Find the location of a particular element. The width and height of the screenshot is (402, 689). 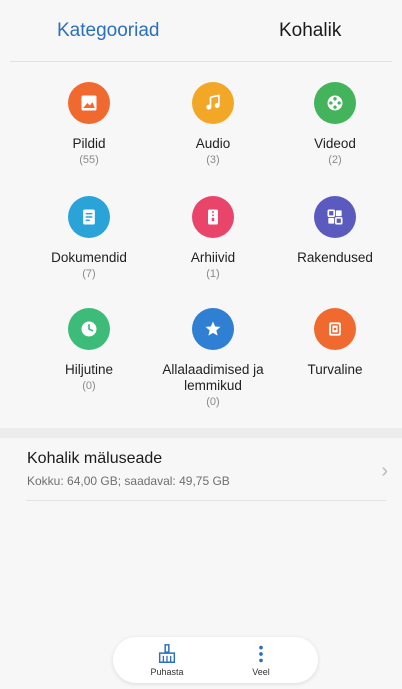

category-label: Dokumendid is located at coordinates (89, 257).